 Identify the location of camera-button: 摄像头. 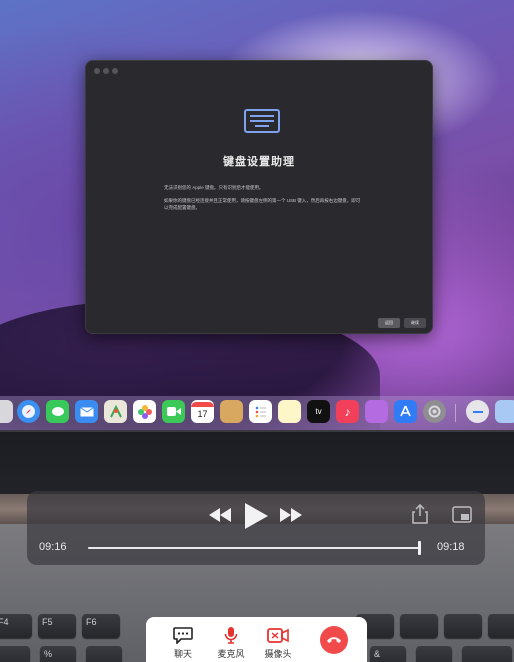
(278, 639).